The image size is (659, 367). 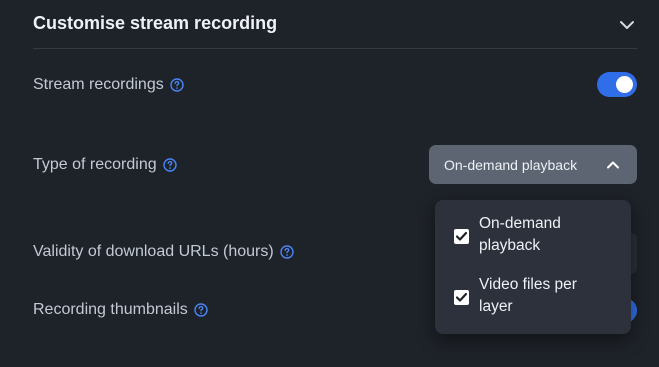 What do you see at coordinates (613, 165) in the screenshot?
I see `chevron-up-icon` at bounding box center [613, 165].